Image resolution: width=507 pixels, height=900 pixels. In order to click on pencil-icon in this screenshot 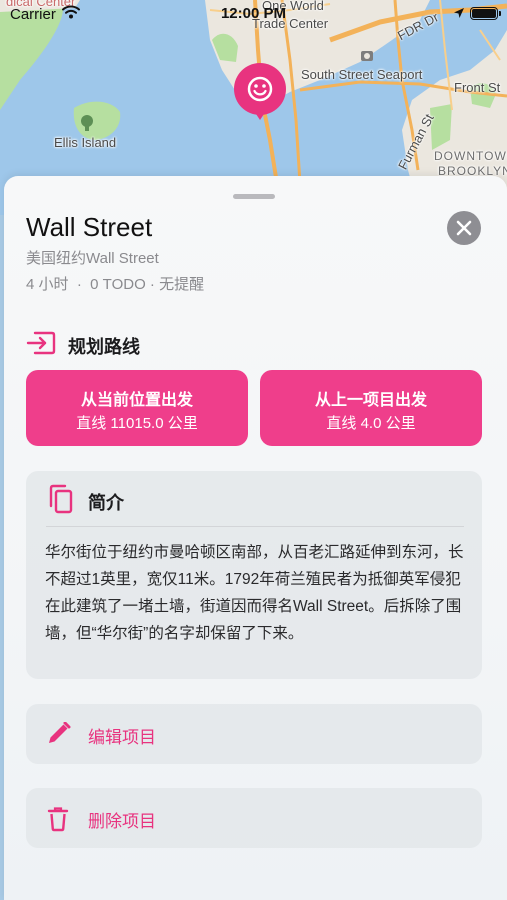, I will do `click(60, 732)`.